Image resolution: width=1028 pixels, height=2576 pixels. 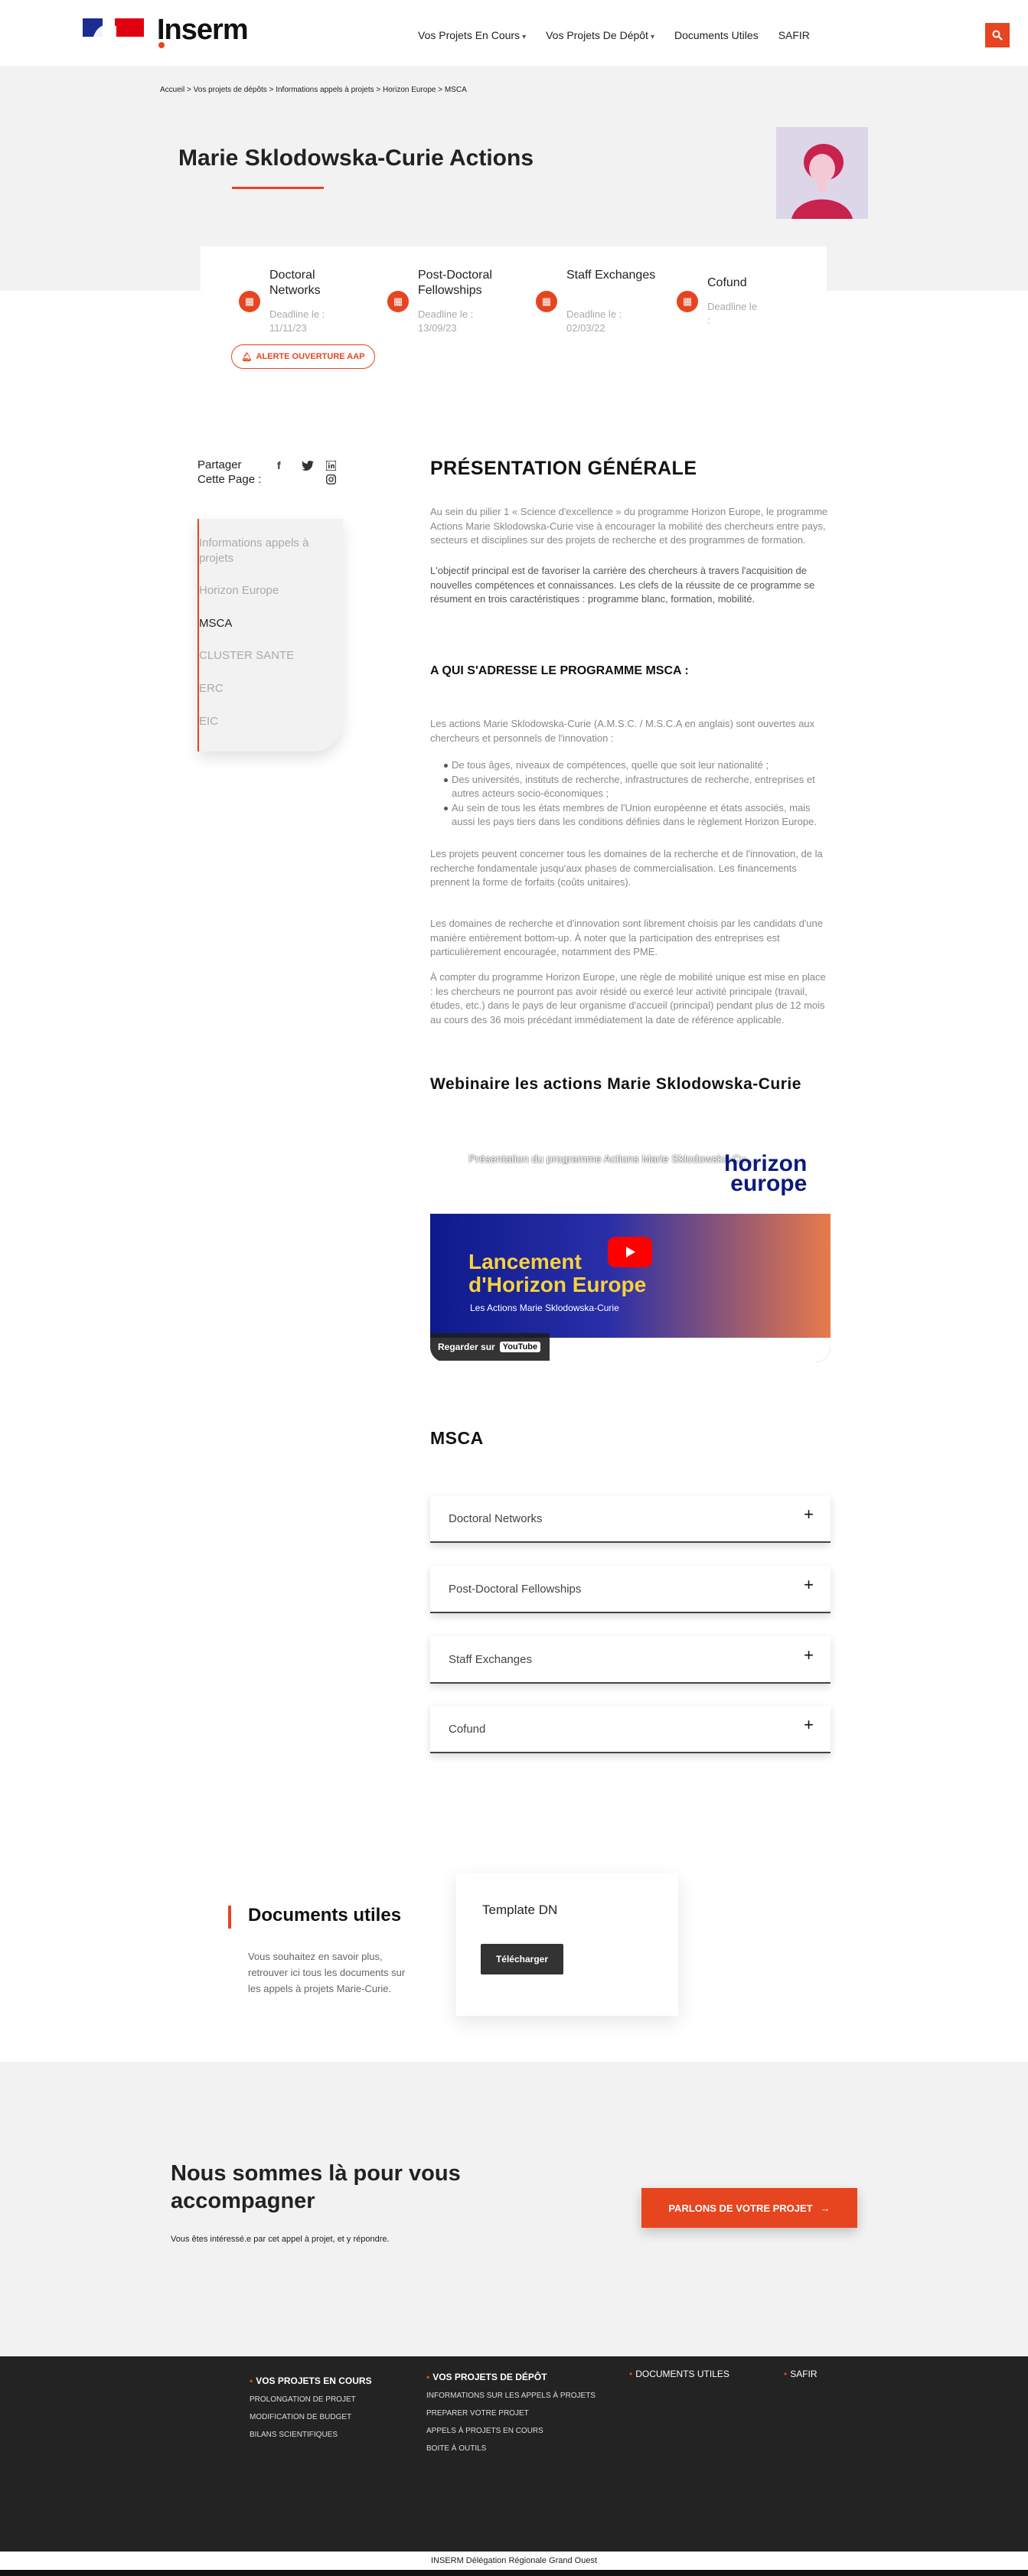 I want to click on deadline-label: Deadline le, so click(x=732, y=306).